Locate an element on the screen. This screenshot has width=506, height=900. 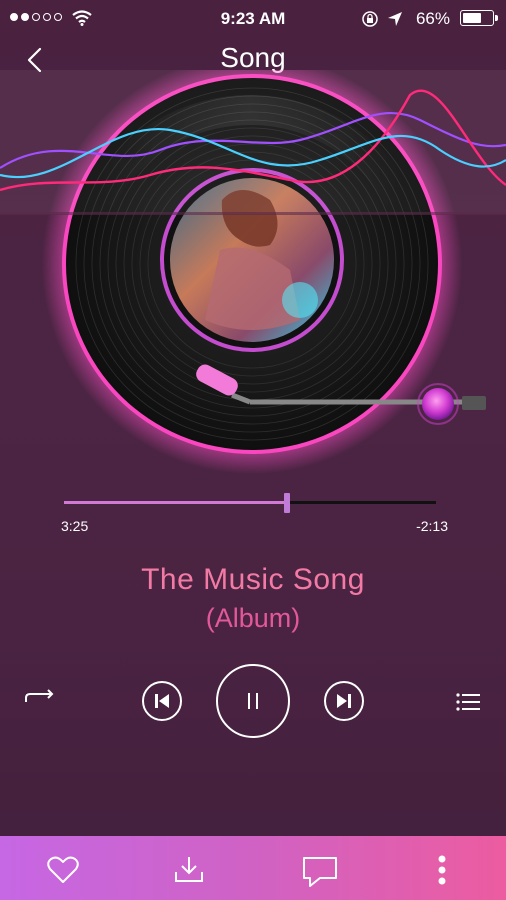
next-icon is located at coordinates (344, 701).